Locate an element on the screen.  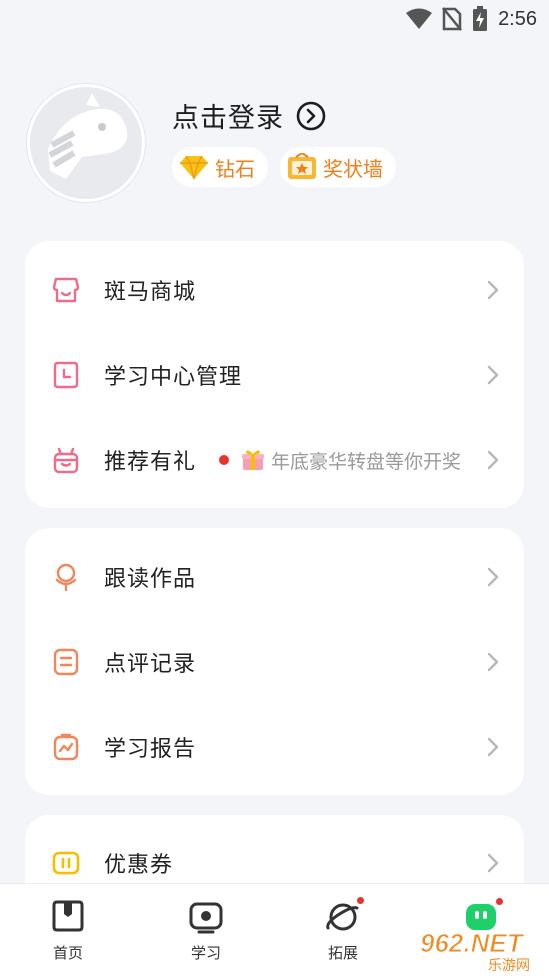
clock-icon is located at coordinates (66, 375).